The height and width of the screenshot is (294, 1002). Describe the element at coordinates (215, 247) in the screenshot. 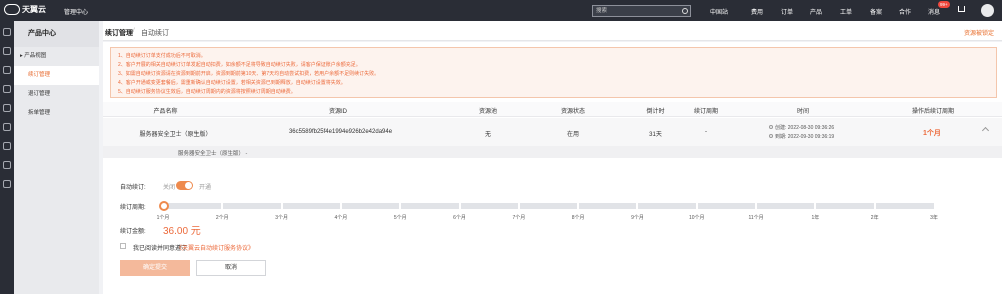

I see `agreement-link: 《天翼云自动续订服务协议》` at that location.